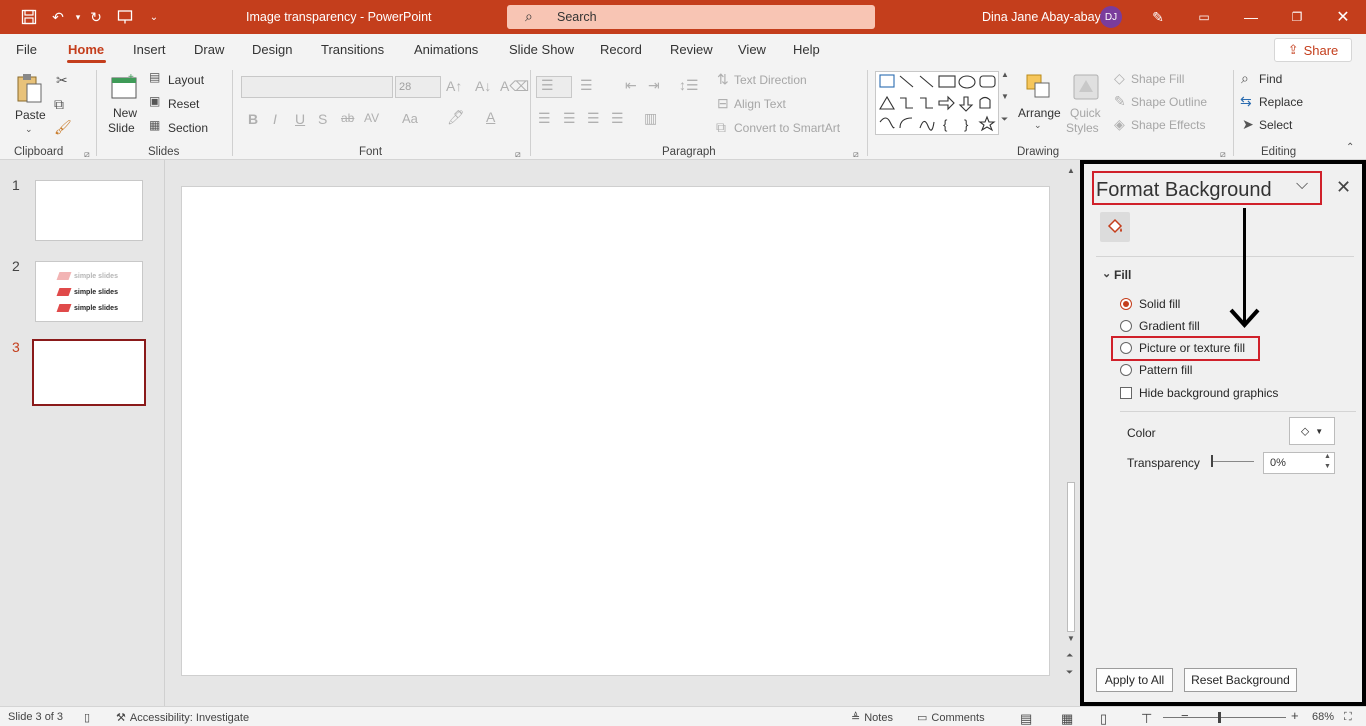  What do you see at coordinates (1071, 170) in the screenshot?
I see `scroll-up-icon: ▲` at bounding box center [1071, 170].